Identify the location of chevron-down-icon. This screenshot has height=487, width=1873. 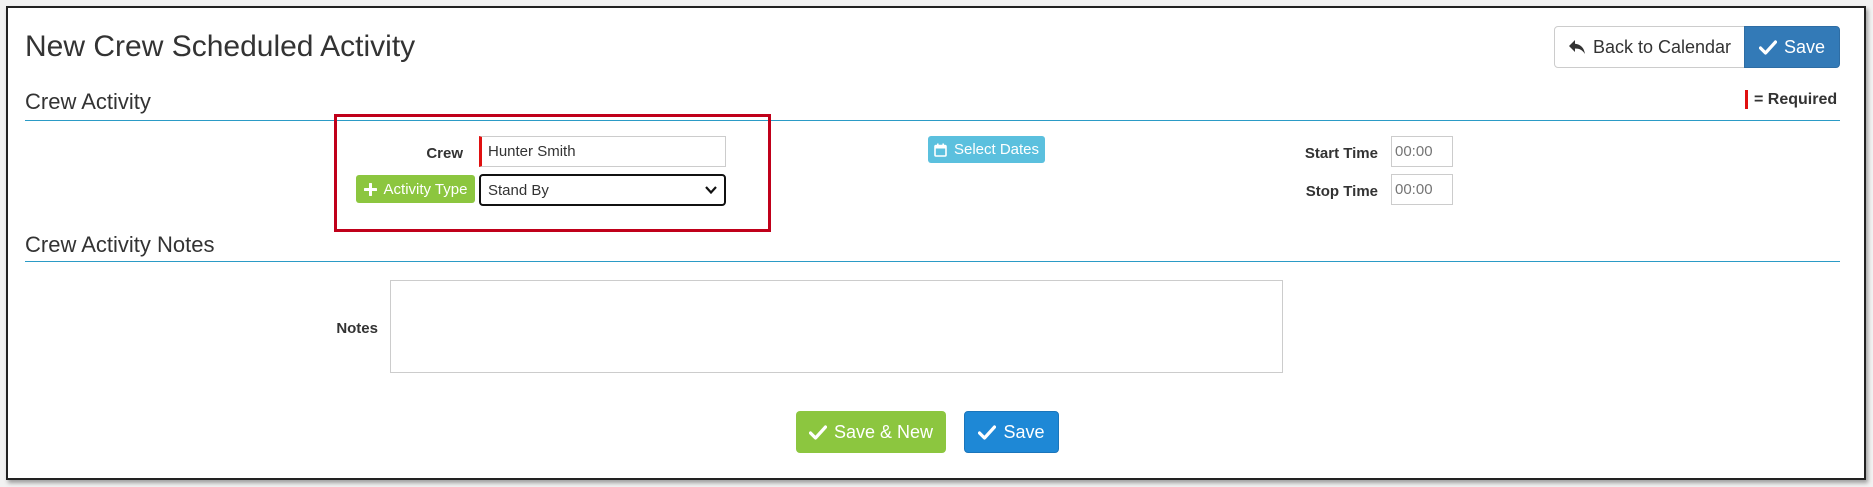
(711, 190).